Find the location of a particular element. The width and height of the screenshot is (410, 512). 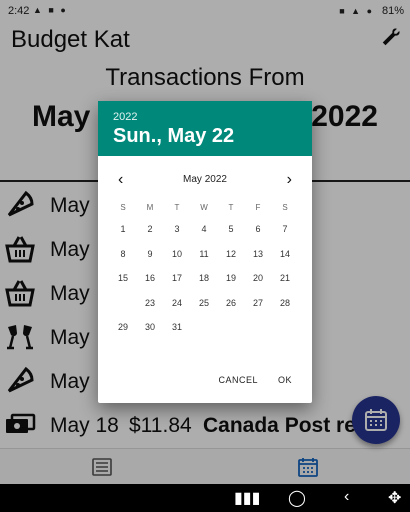

calendar-day-label: 8 is located at coordinates (123, 253).